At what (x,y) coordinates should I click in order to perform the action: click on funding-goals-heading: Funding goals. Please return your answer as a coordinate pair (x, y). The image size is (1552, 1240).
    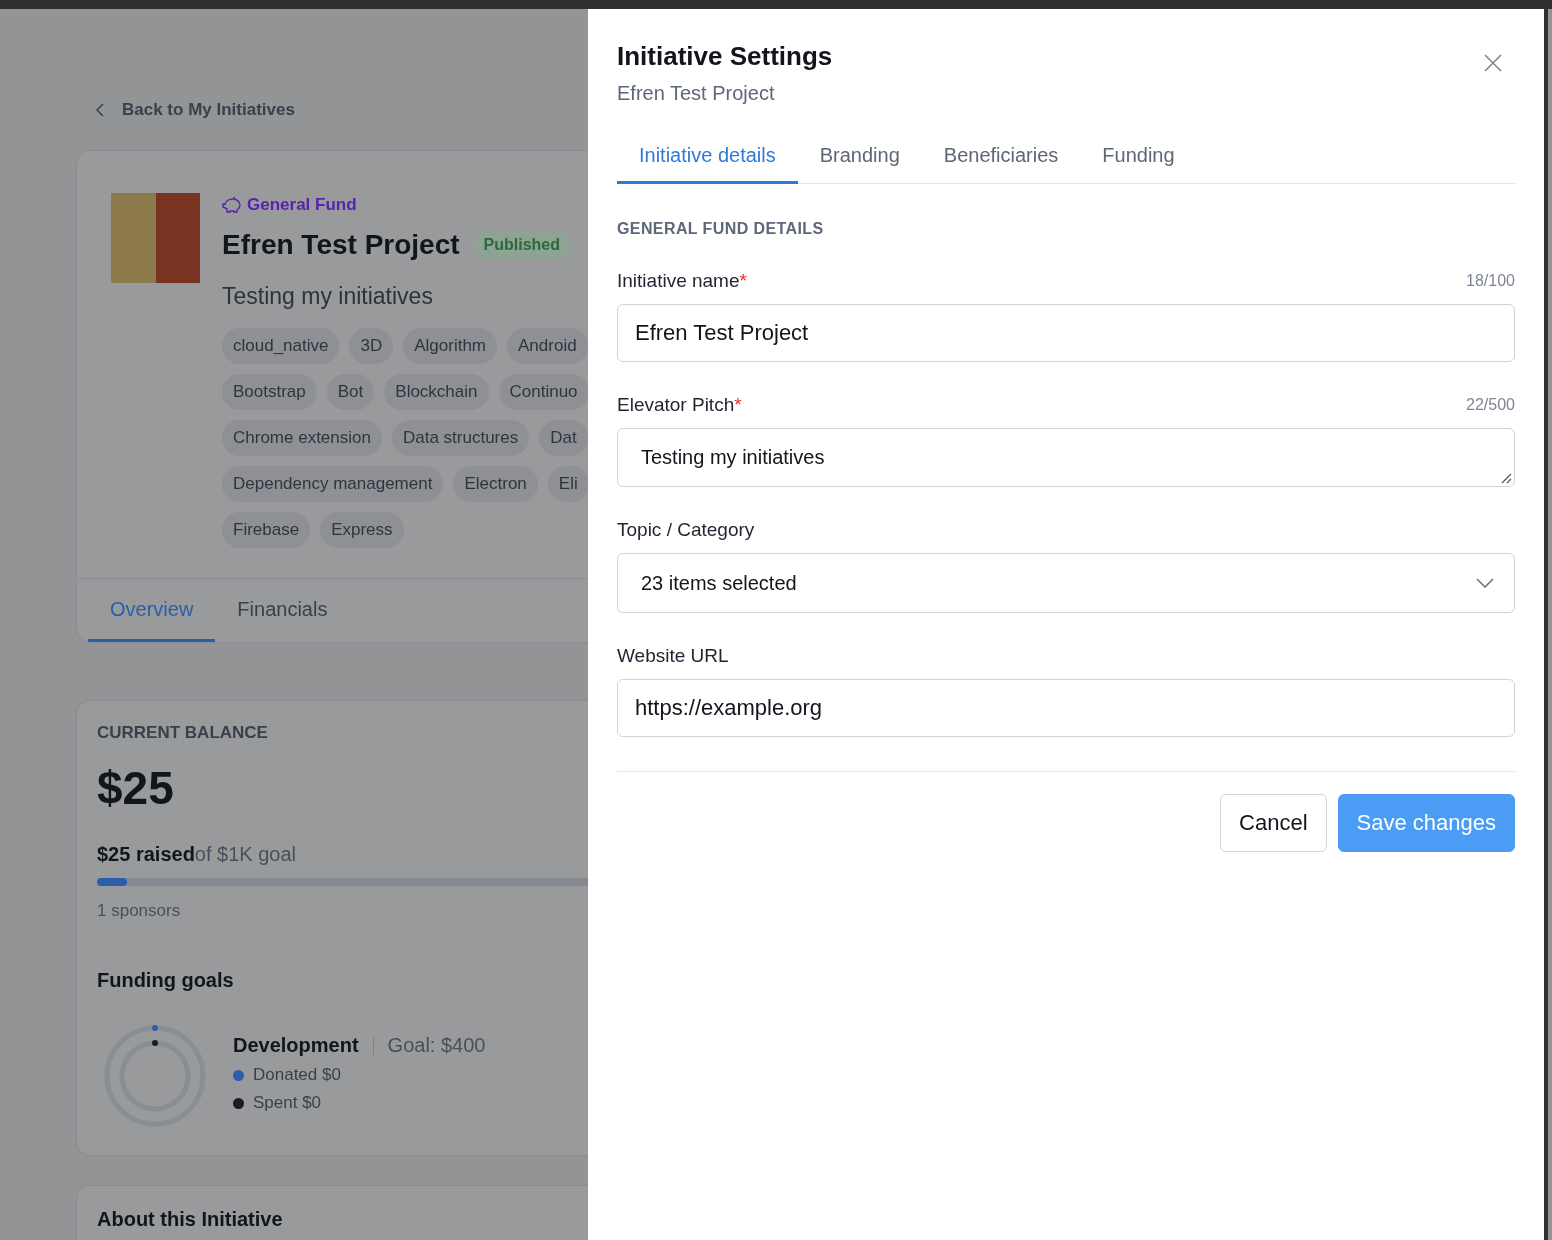
    Looking at the image, I should click on (166, 980).